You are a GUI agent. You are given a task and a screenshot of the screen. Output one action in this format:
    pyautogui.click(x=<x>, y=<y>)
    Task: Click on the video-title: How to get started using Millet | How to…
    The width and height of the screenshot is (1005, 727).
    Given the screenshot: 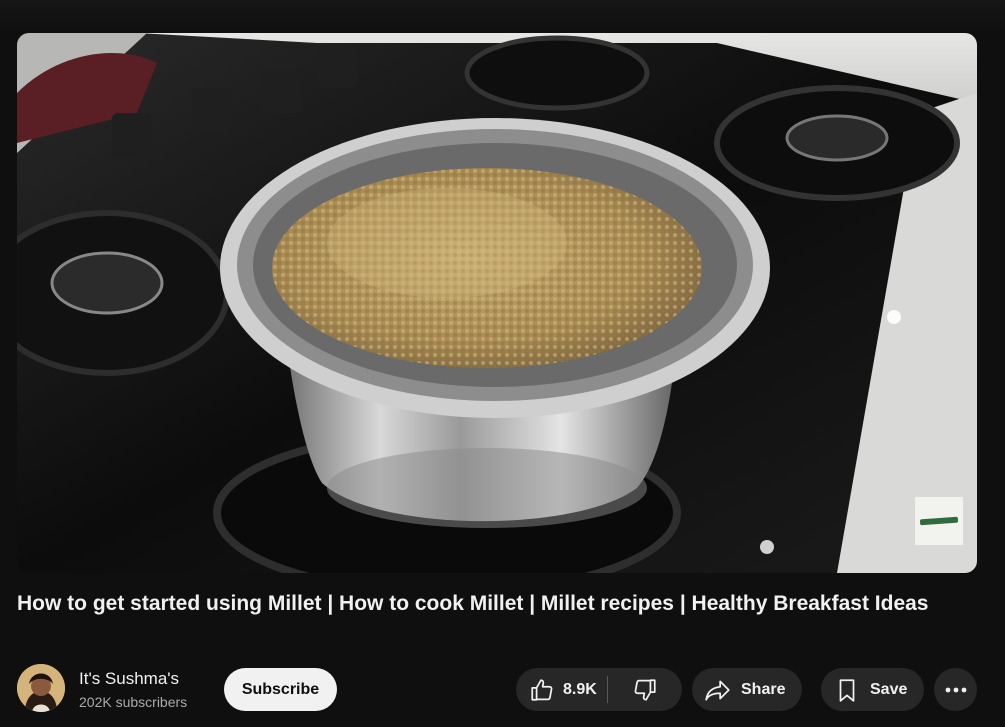 What is the action you would take?
    pyautogui.click(x=473, y=603)
    